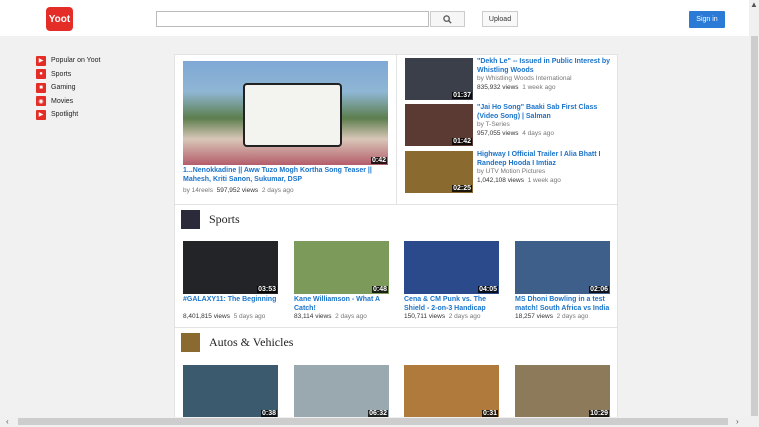 The image size is (759, 427). What do you see at coordinates (451, 267) in the screenshot?
I see `video-thumbnail: 04:05` at bounding box center [451, 267].